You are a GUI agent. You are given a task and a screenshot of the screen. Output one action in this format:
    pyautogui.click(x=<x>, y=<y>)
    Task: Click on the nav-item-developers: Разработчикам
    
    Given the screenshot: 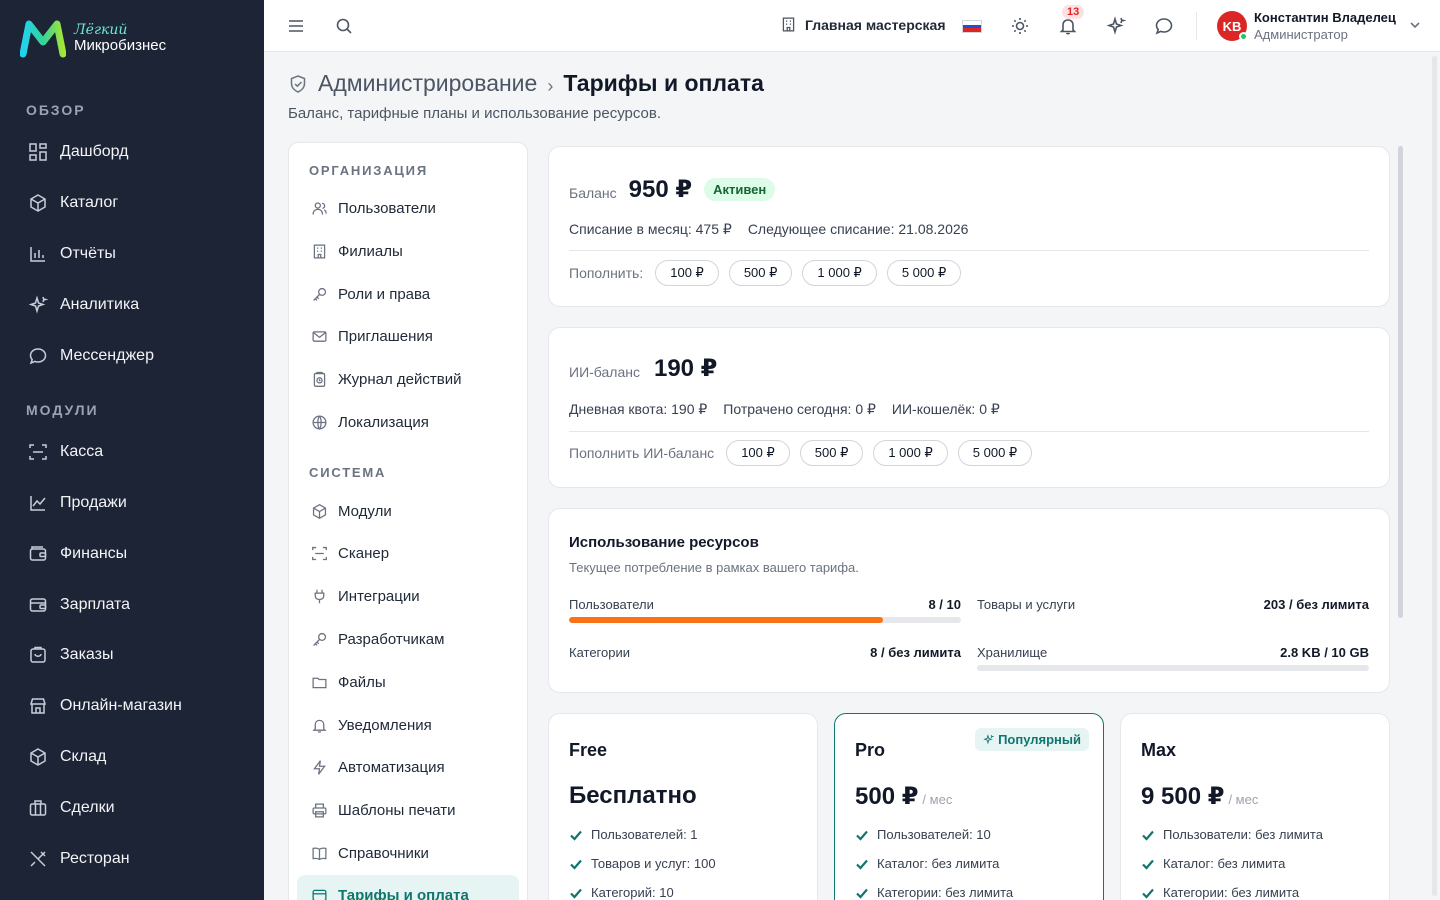 What is the action you would take?
    pyautogui.click(x=377, y=639)
    